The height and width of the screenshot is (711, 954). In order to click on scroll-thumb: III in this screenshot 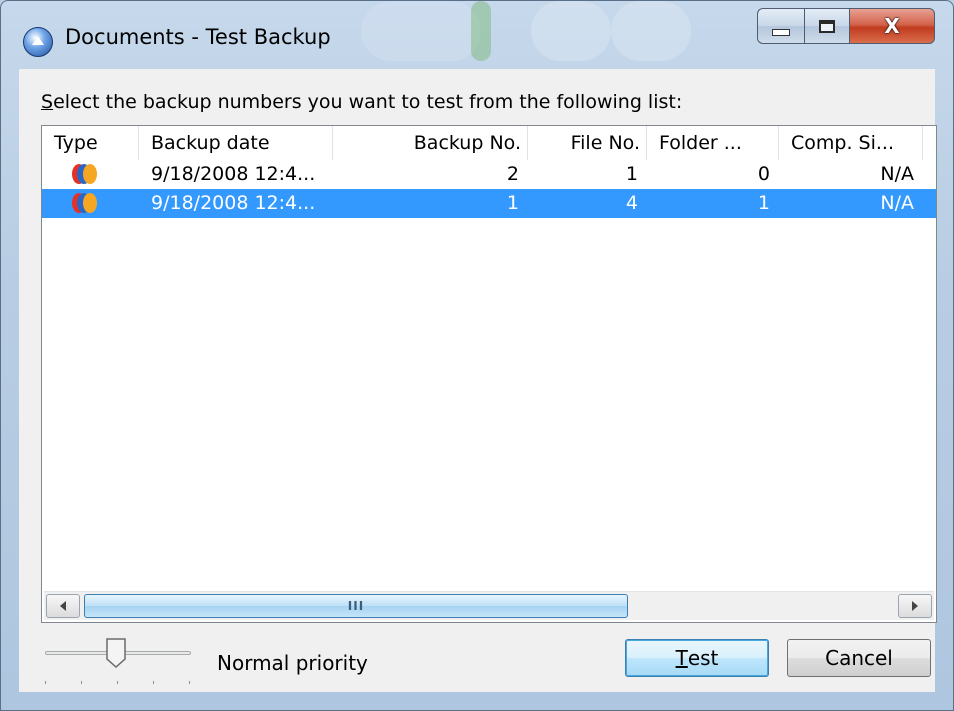, I will do `click(356, 606)`.